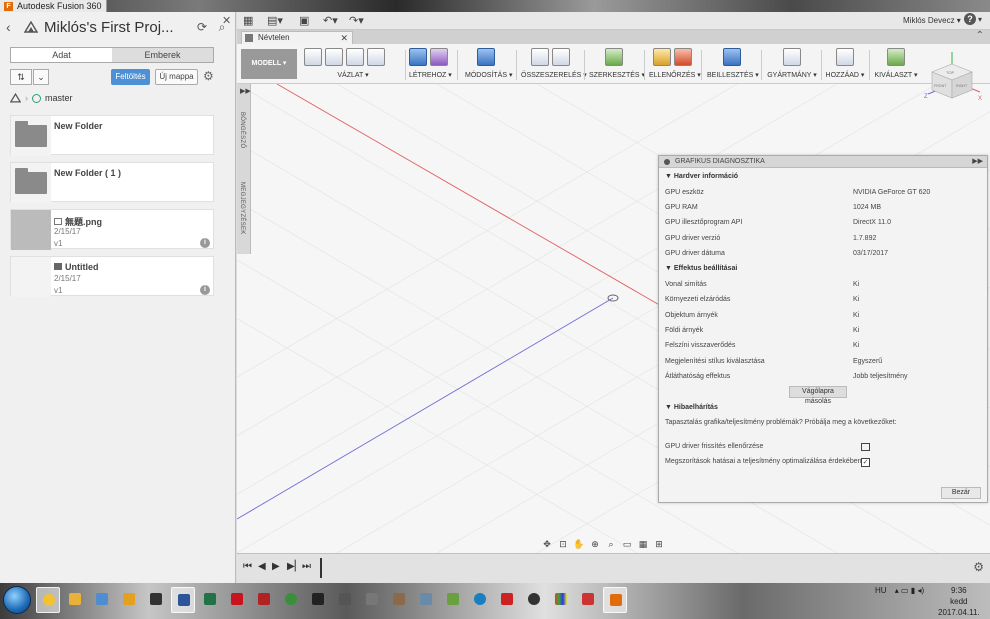  I want to click on taskbar-app-save, so click(156, 600).